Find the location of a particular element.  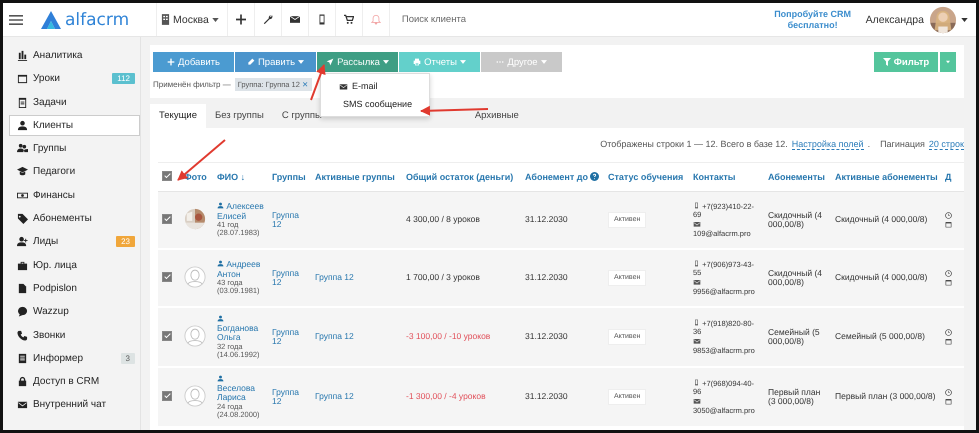

balance-text: -3 100,00 / -10 уроков is located at coordinates (448, 337).